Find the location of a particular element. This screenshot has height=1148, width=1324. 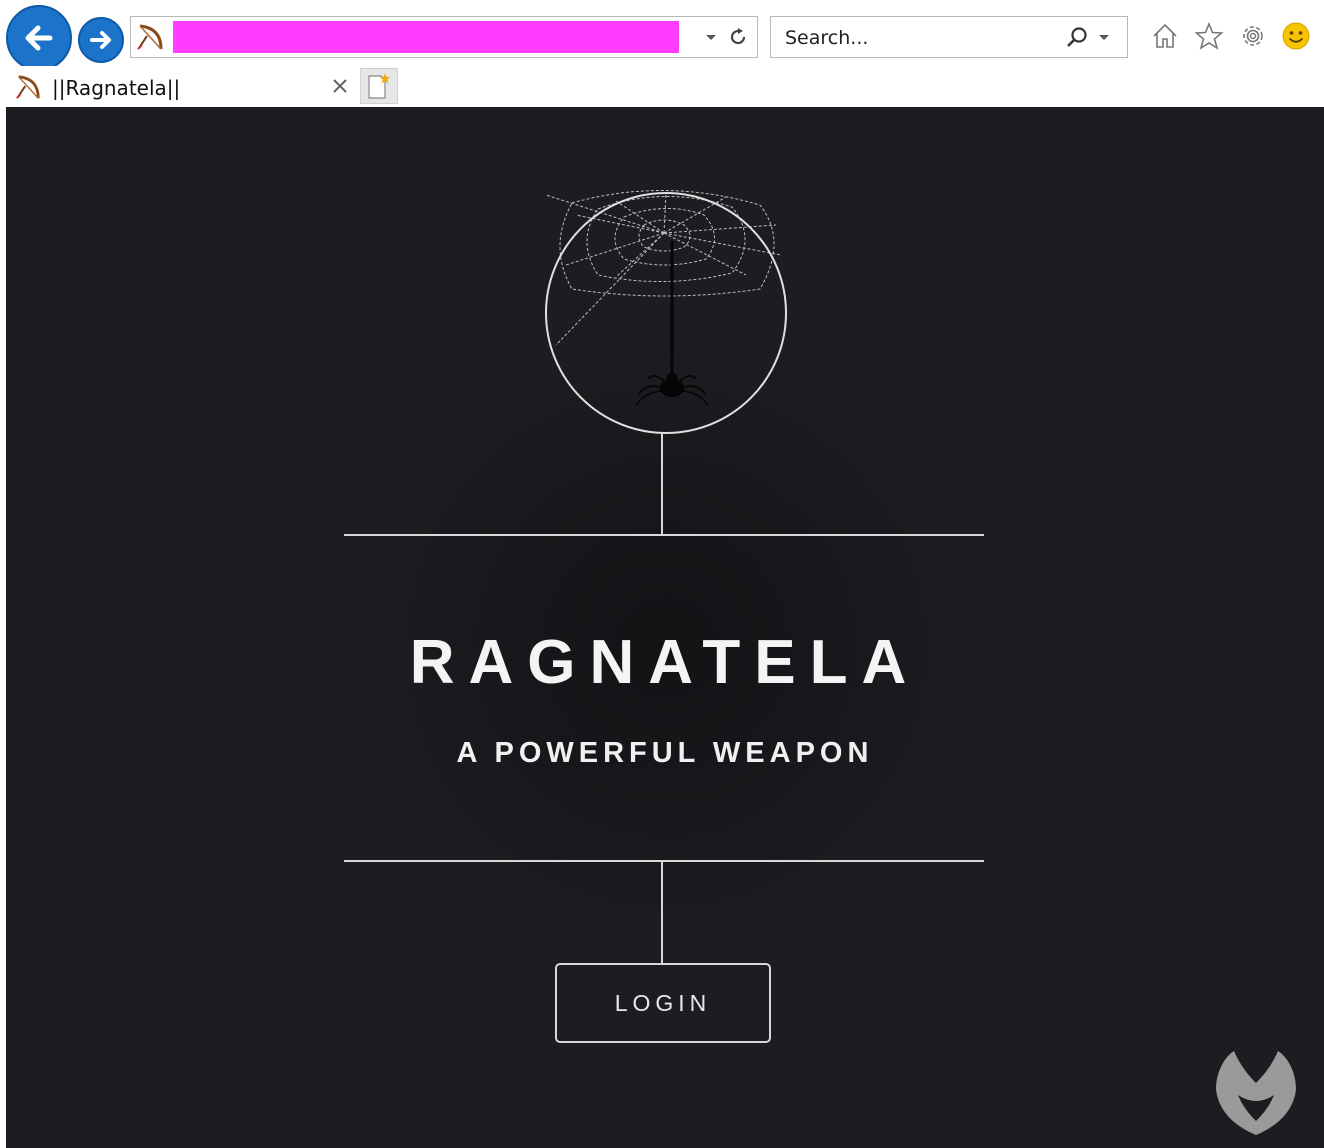

smiley-icon is located at coordinates (1296, 36).